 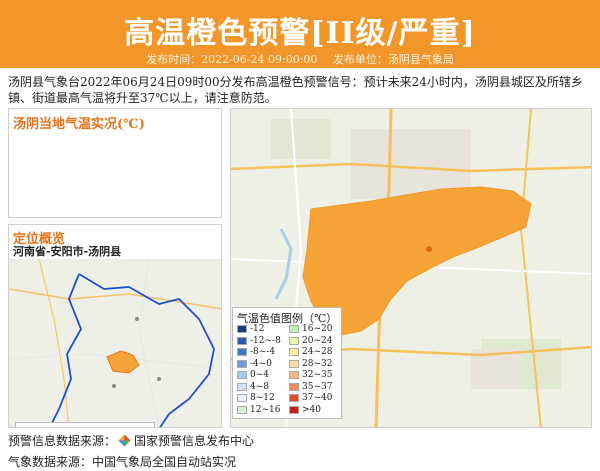 I want to click on location-mini-map: 图例 国界 省界, so click(x=115, y=342).